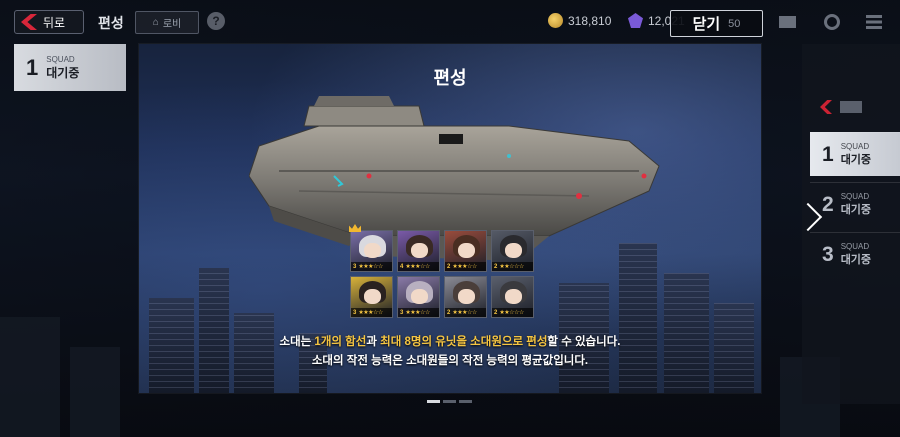  Describe the element at coordinates (590, 20) in the screenshot. I see `coin-amount: 318,810` at that location.